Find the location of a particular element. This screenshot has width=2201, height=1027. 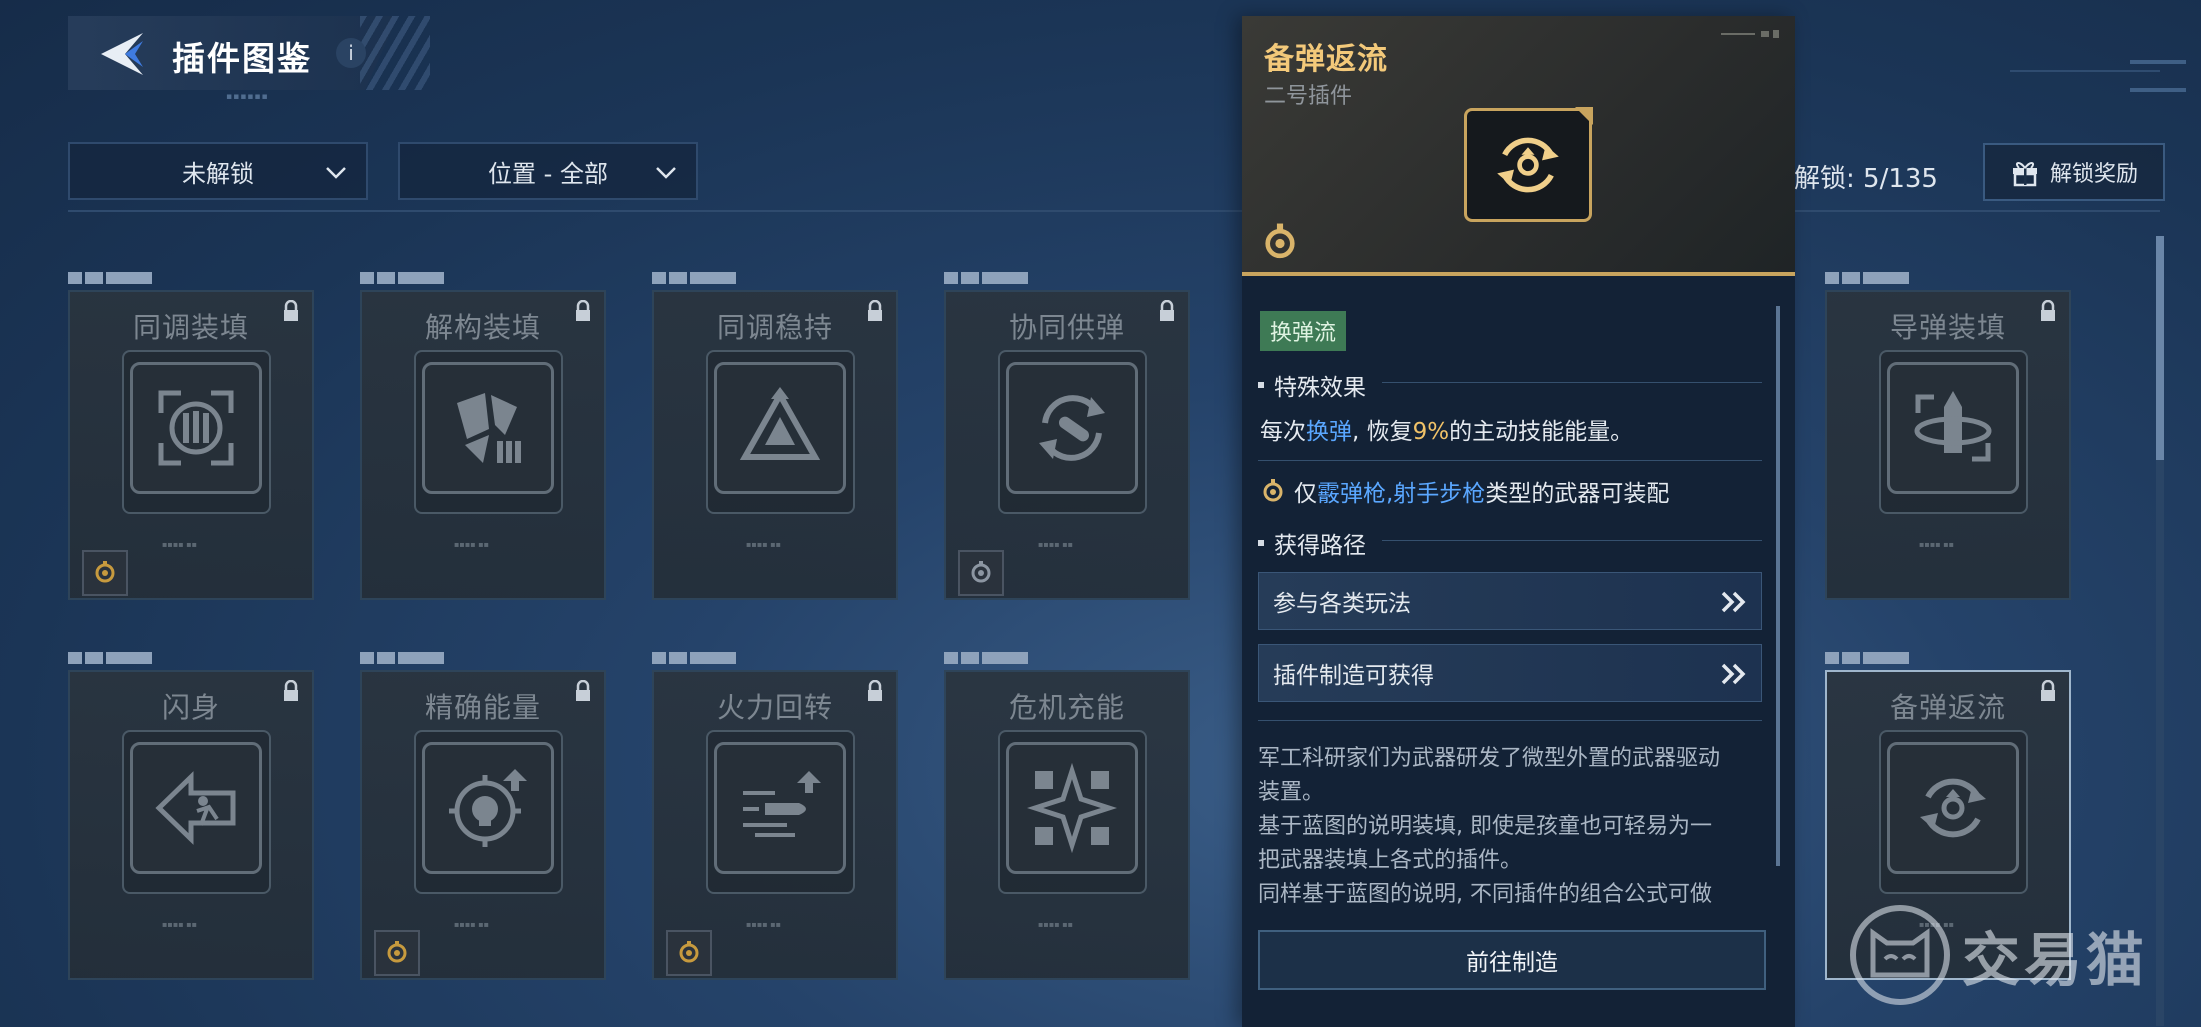

effect-text: 每次换弹, 恢复9%的主动技能能量。 is located at coordinates (1446, 429).